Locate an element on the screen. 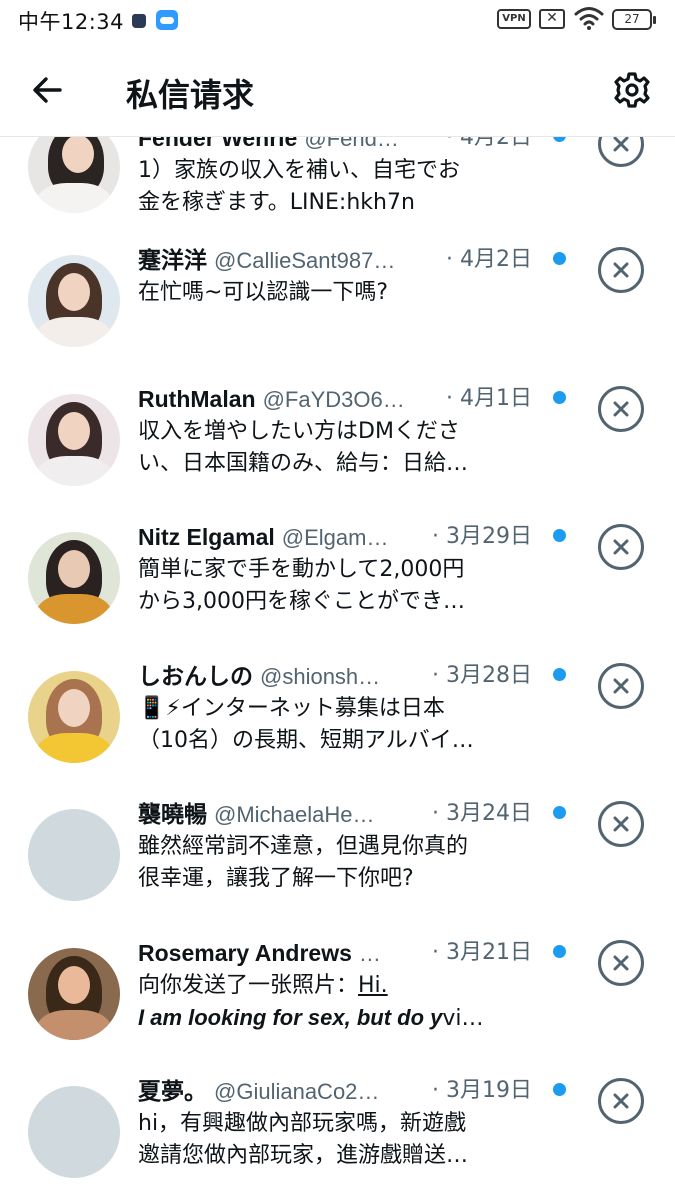 The width and height of the screenshot is (675, 1200). request-date: · 4月1日 is located at coordinates (487, 398).